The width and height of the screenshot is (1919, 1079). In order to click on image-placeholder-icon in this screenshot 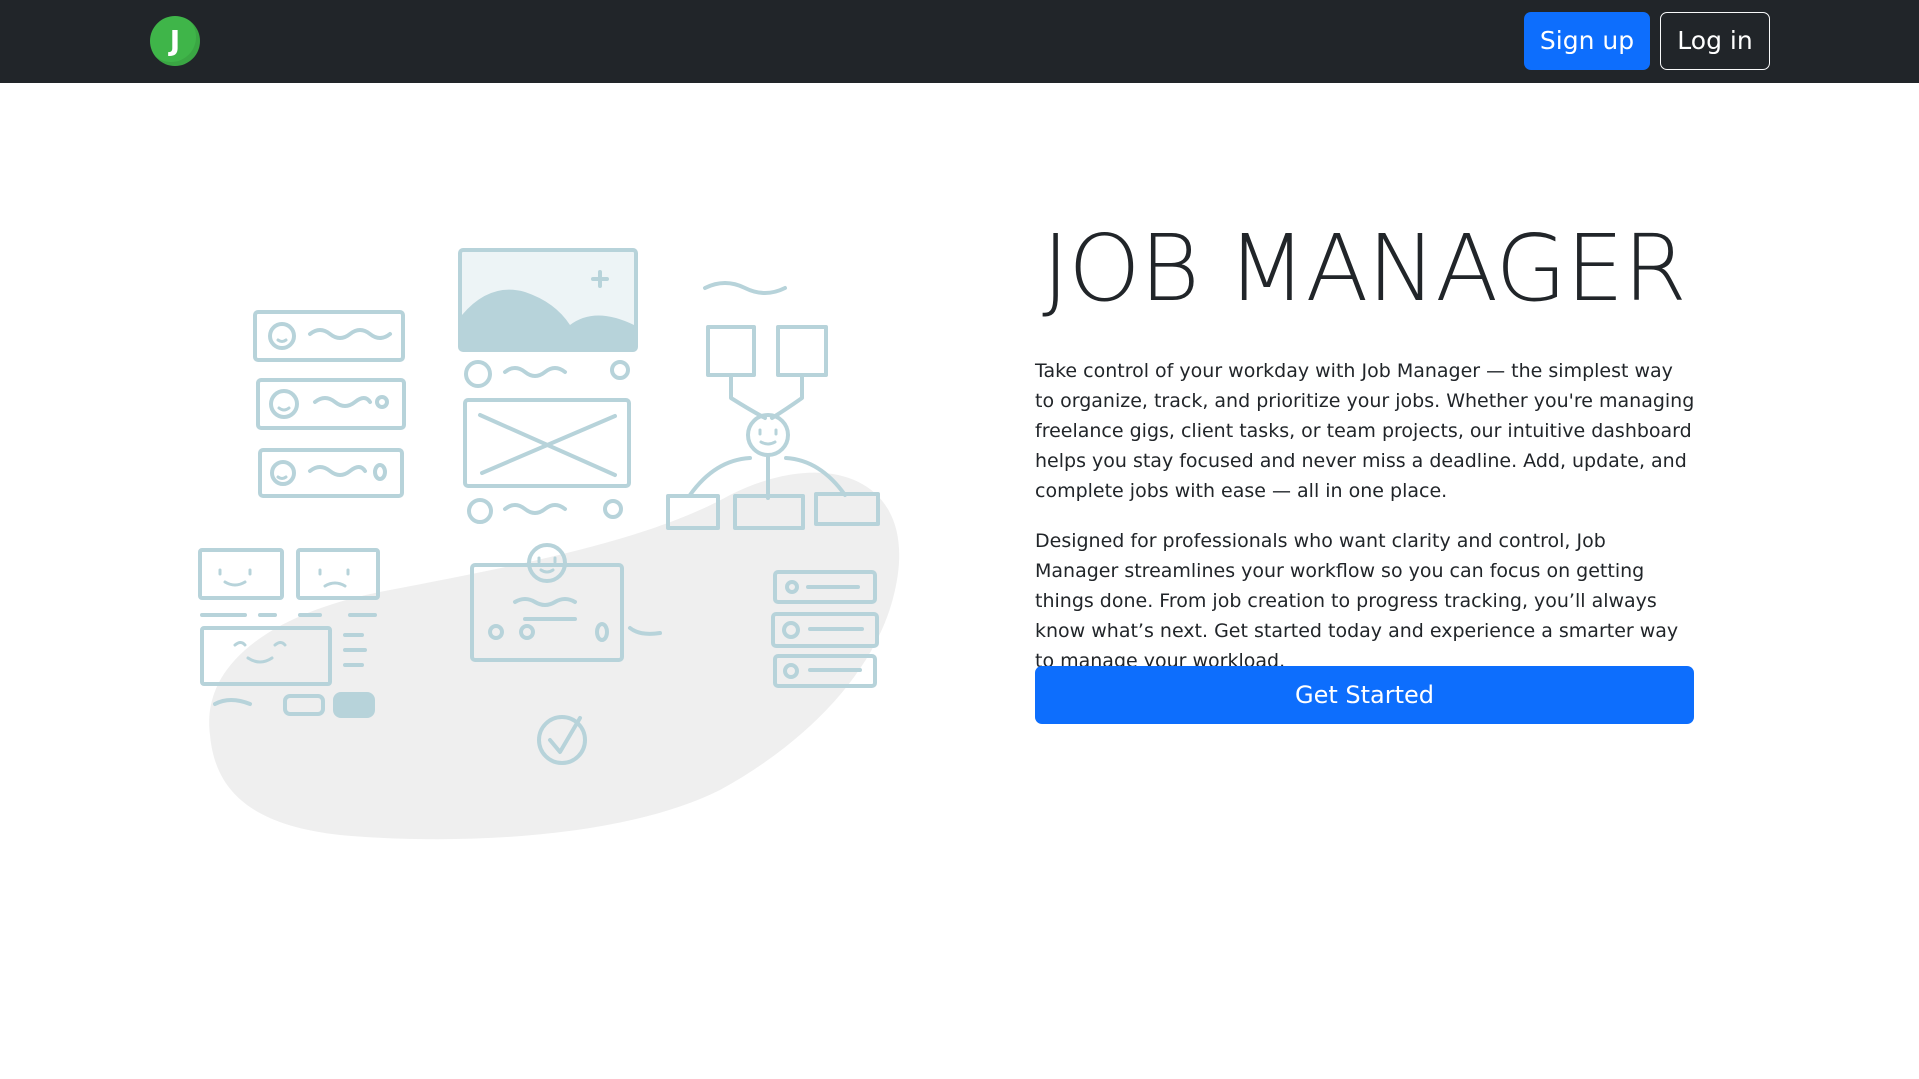, I will do `click(548, 300)`.